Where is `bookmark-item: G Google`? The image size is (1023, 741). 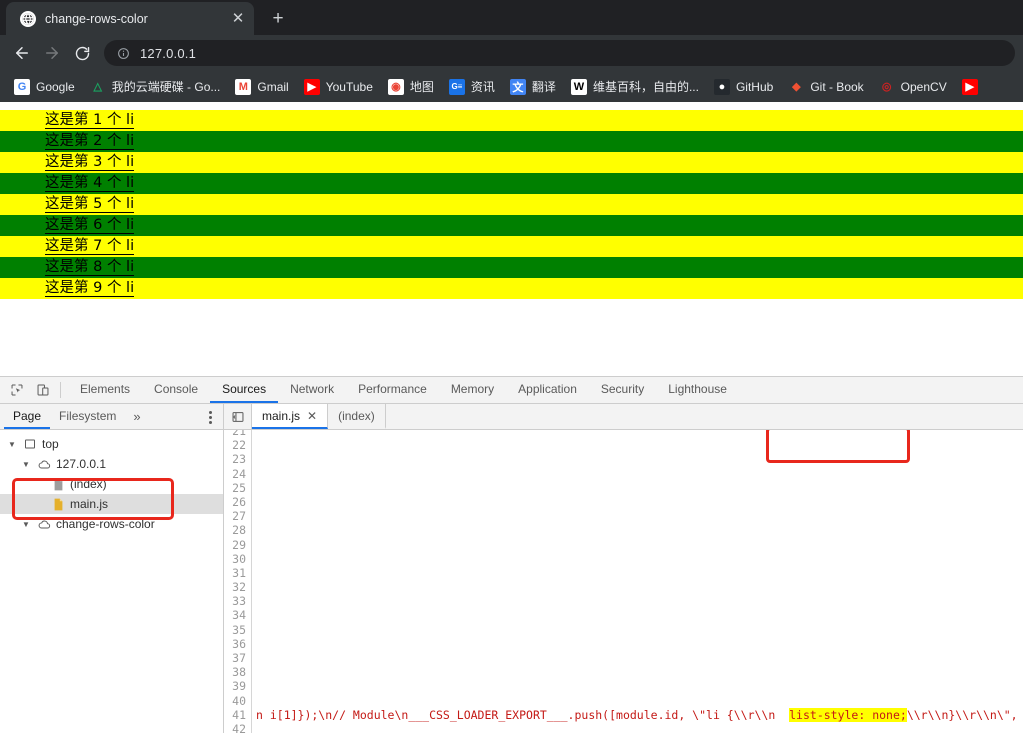
bookmark-item: G Google is located at coordinates (44, 87).